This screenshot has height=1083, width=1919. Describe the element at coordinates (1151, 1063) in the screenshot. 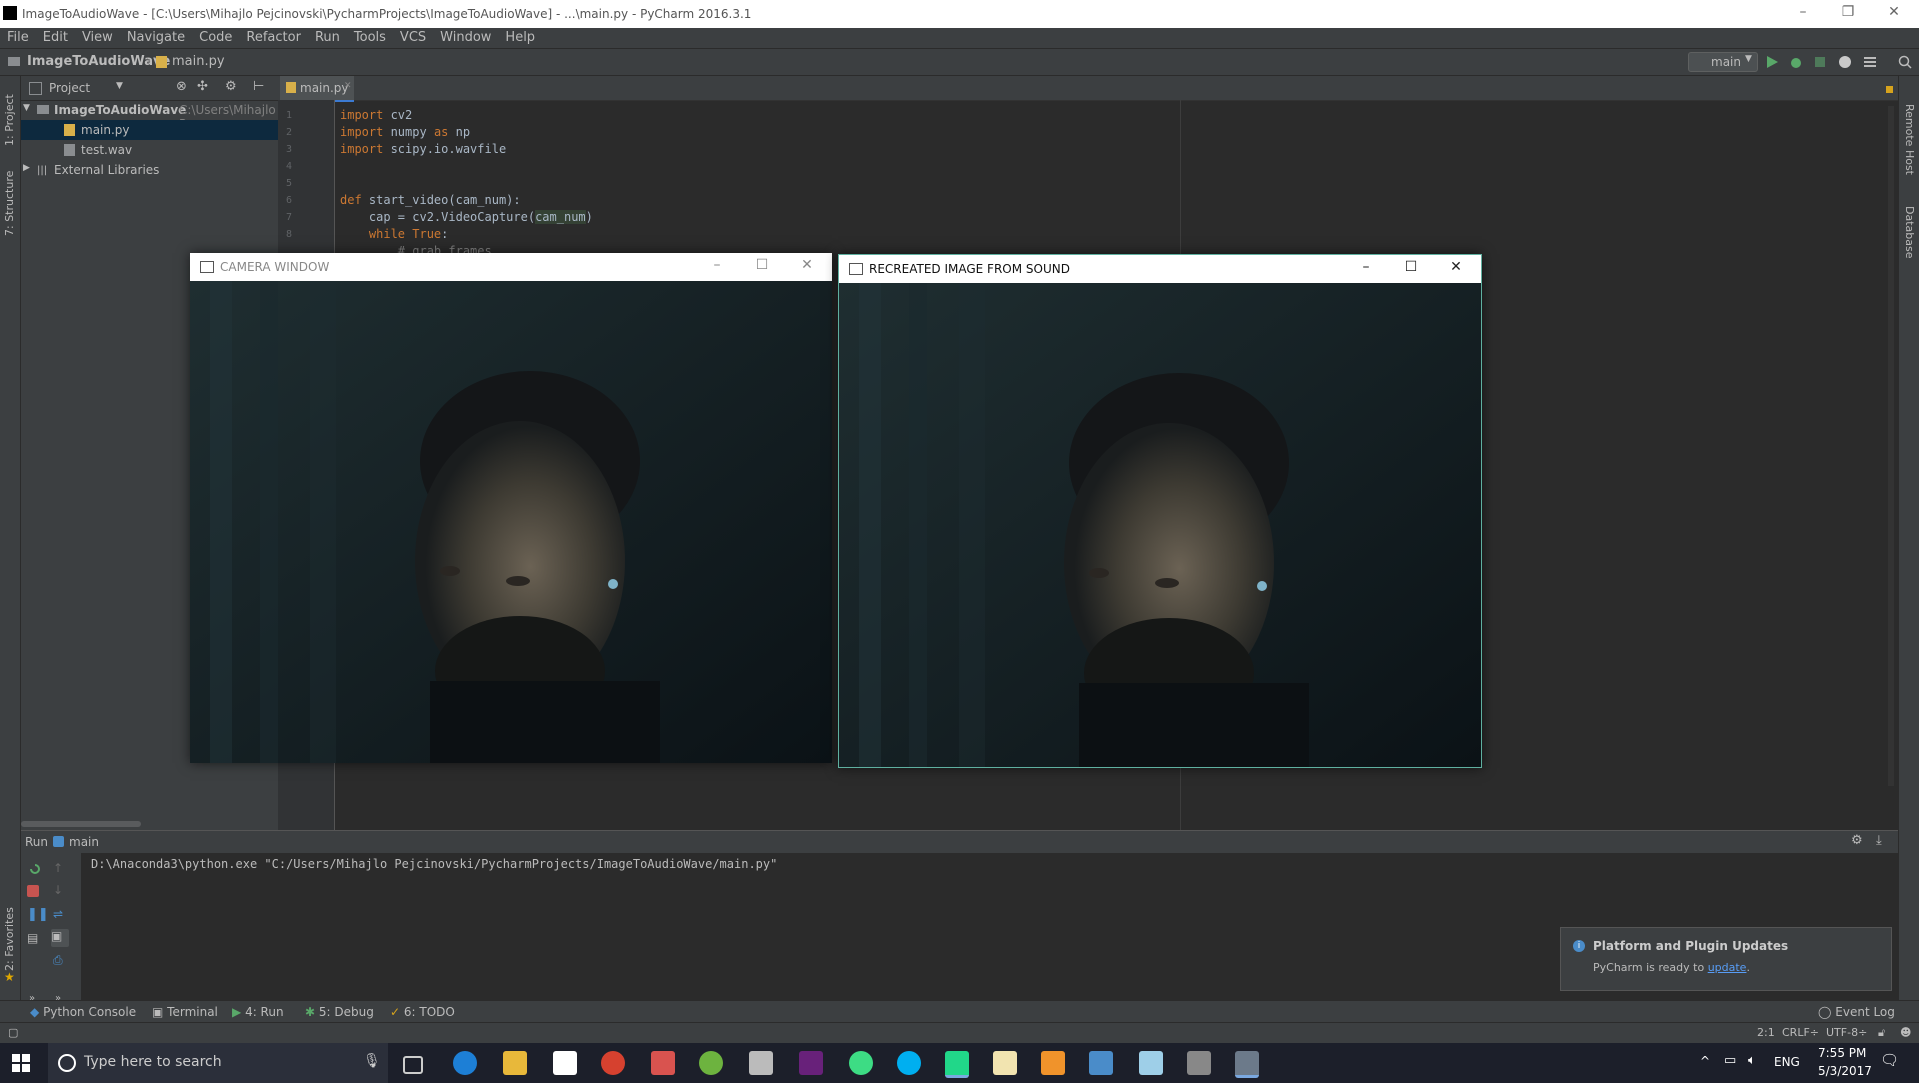

I see `eraser-app-icon` at that location.